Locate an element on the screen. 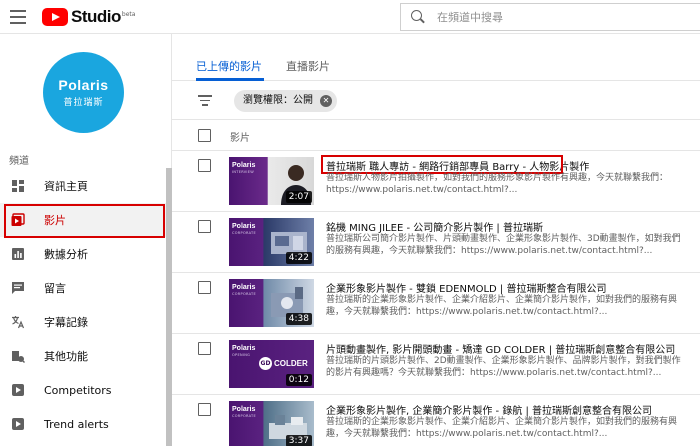 The width and height of the screenshot is (700, 446). video-thumbnail: Polaris INTERVIEW 2:07 is located at coordinates (271, 181).